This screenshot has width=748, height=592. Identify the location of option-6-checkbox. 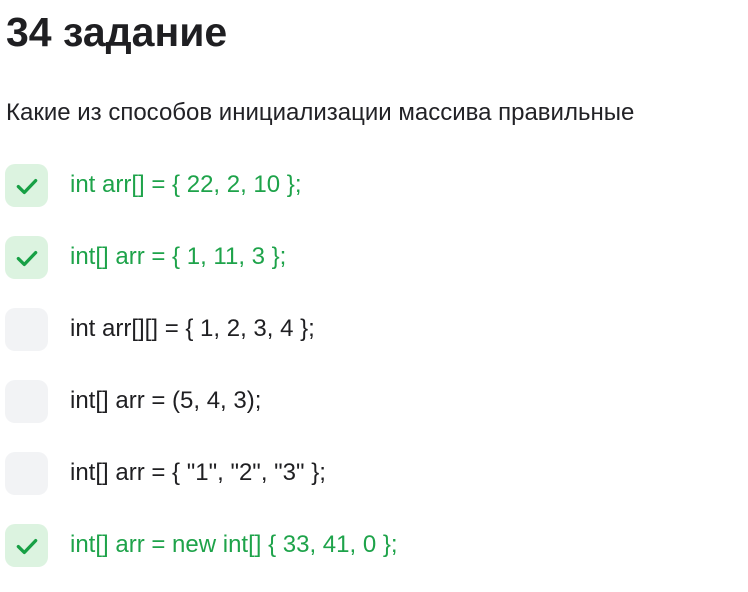
(26, 545).